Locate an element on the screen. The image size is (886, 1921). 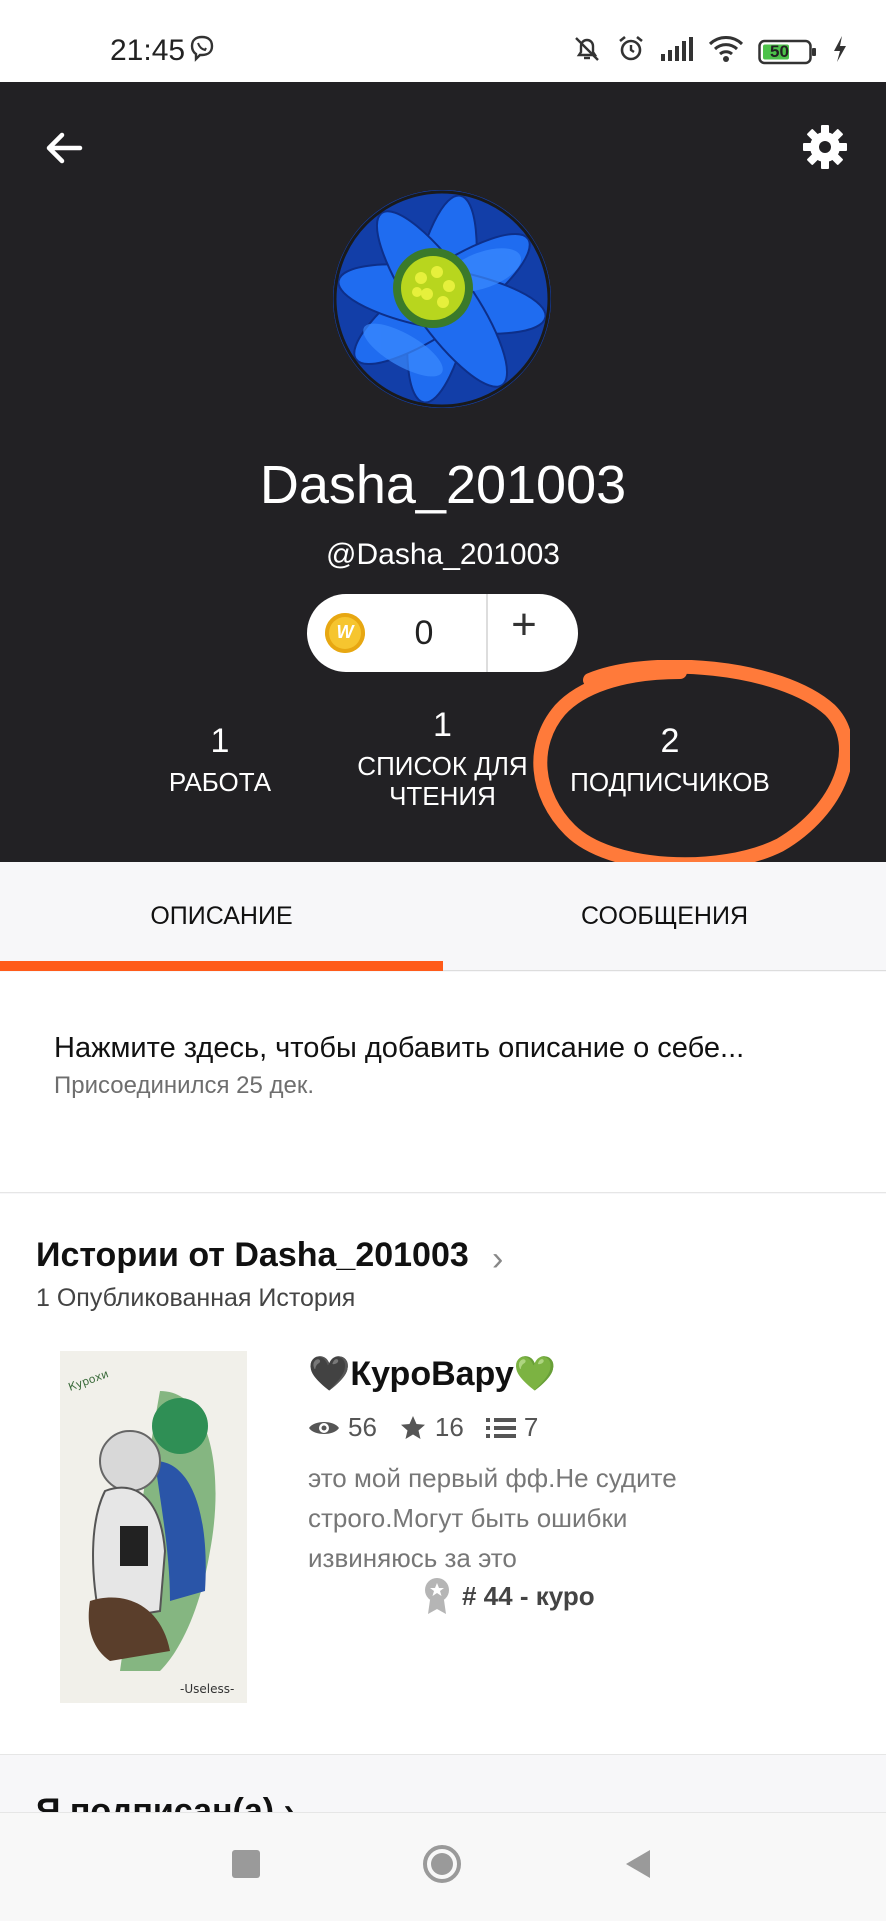
wifi-icon is located at coordinates (726, 51).